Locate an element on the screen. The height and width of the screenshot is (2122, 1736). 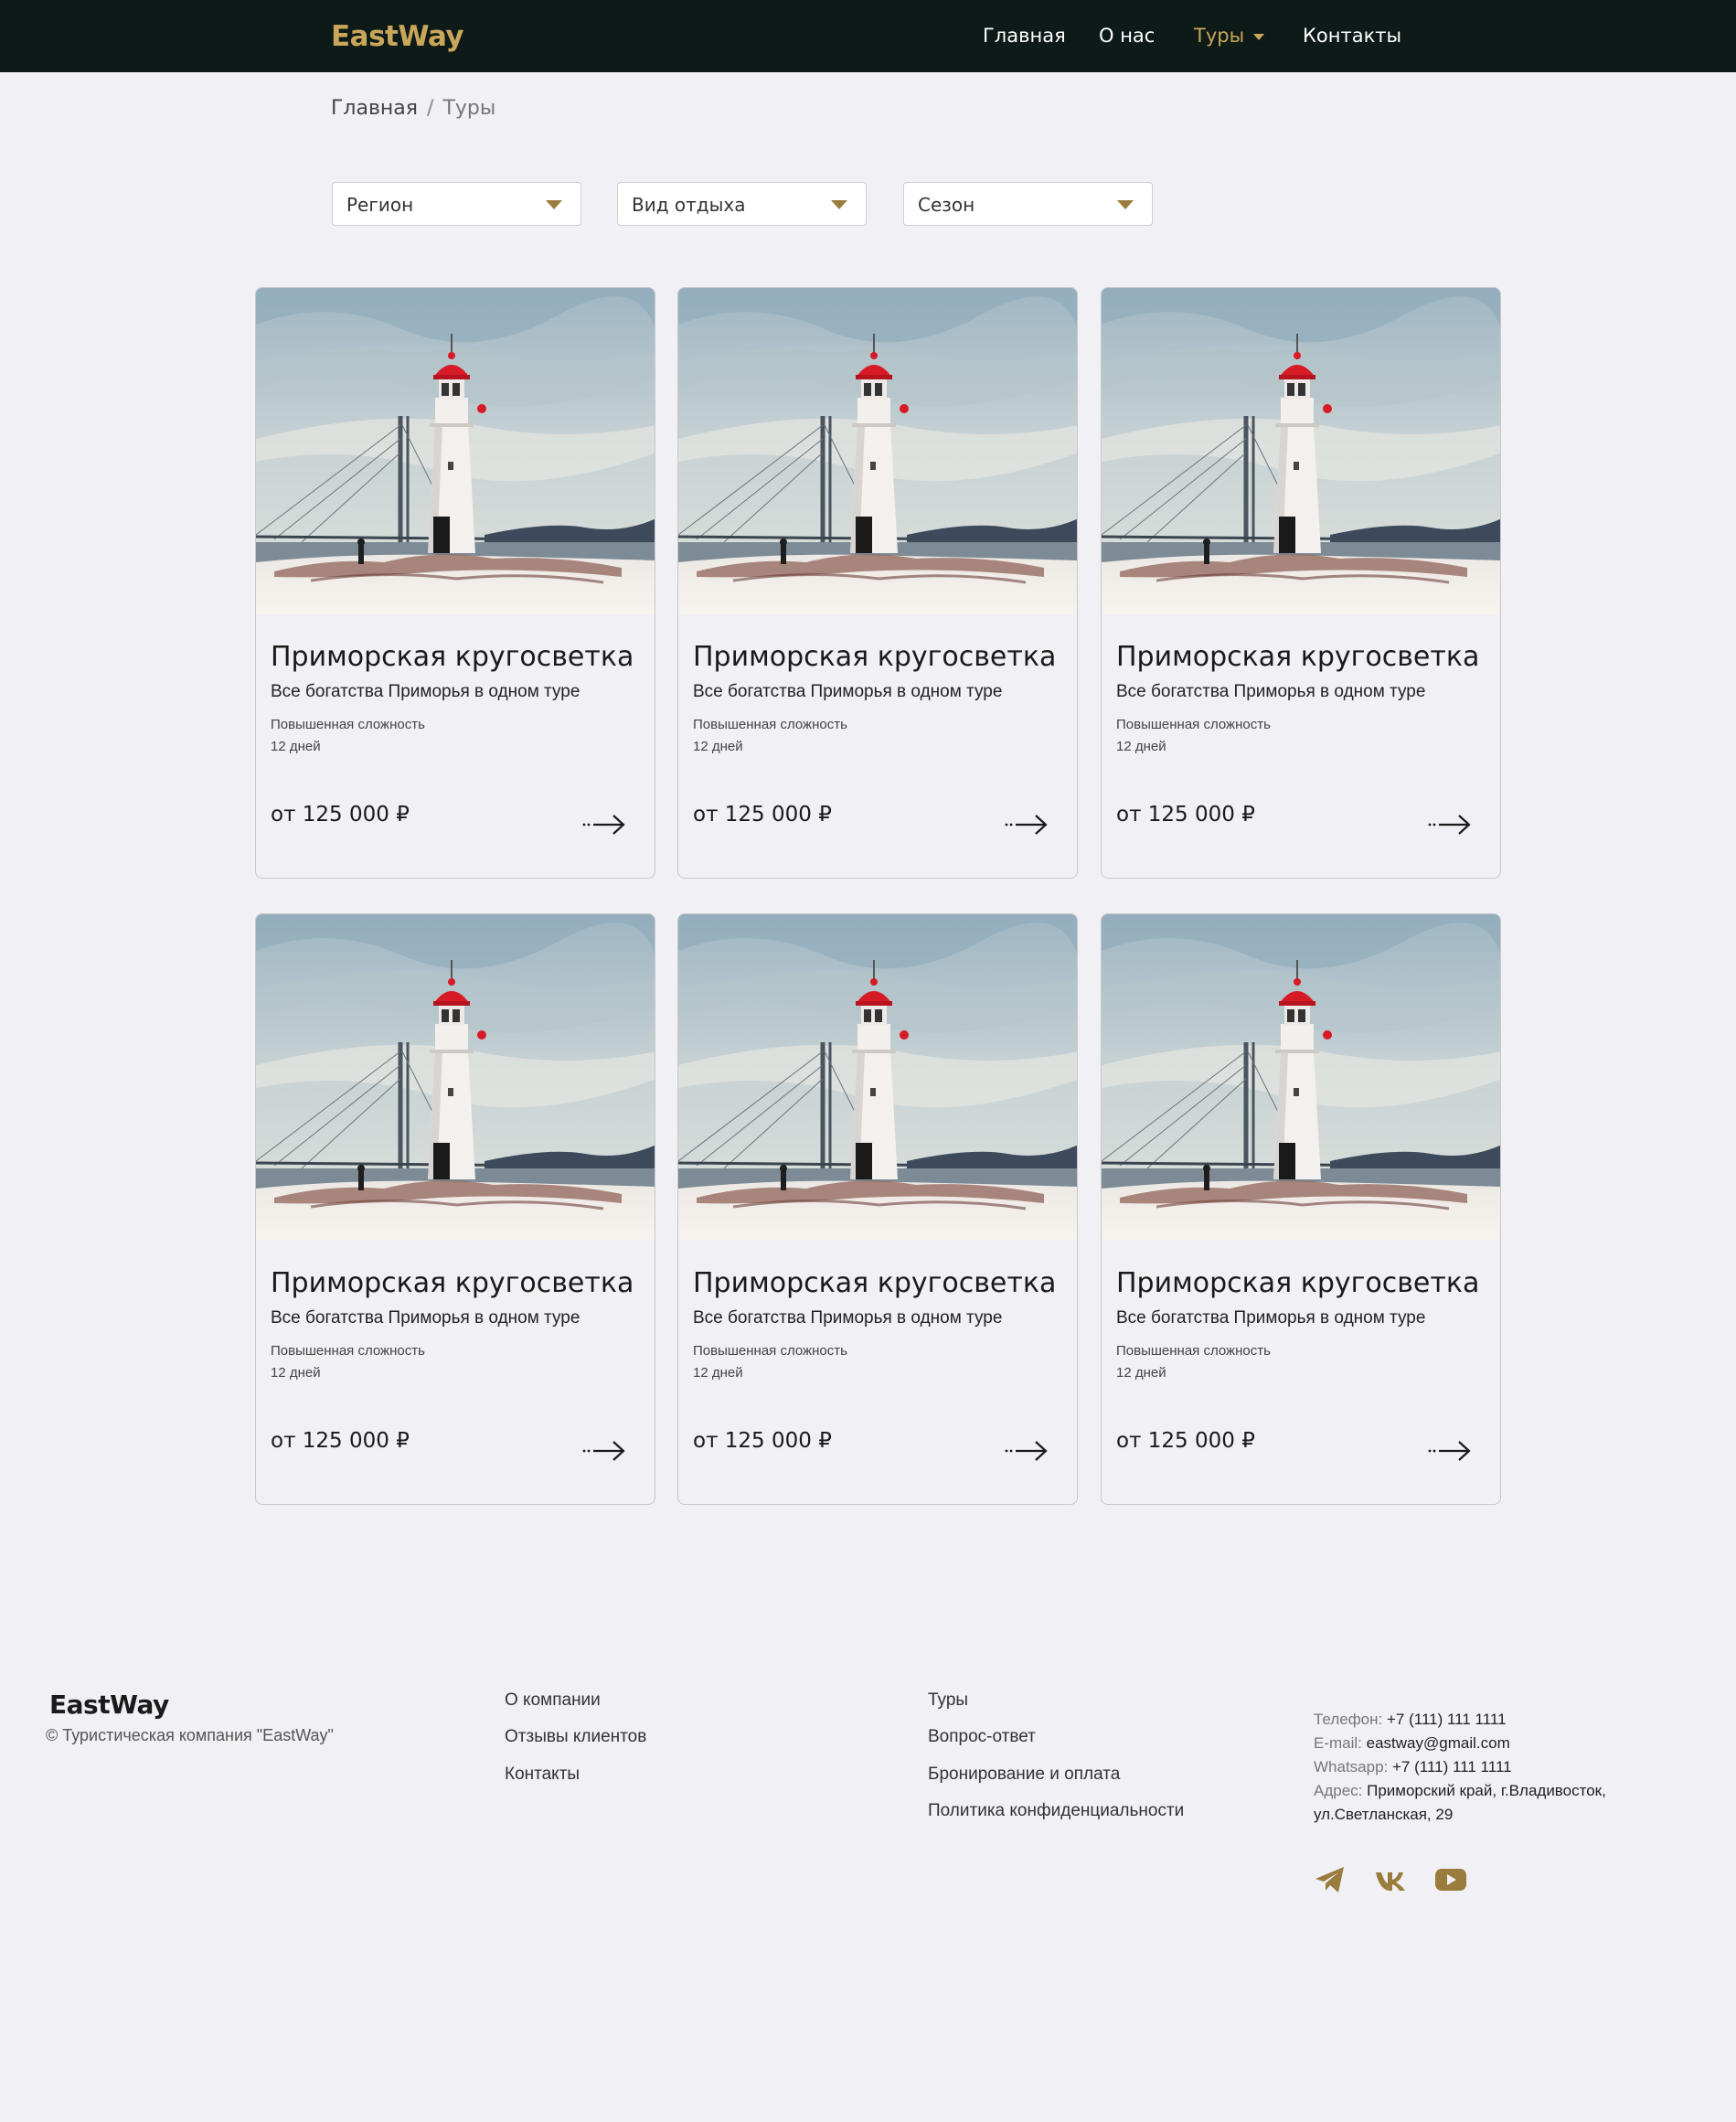
footer-link-about-company: О компании is located at coordinates (553, 1700).